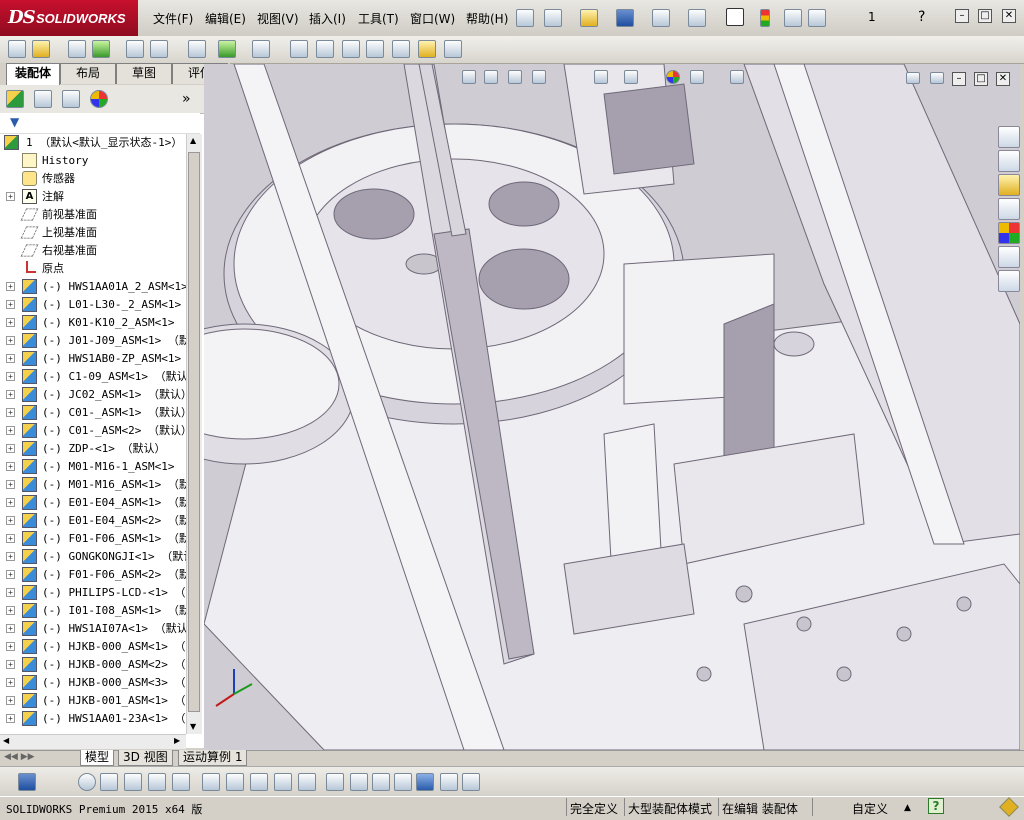 The image size is (1024, 820). I want to click on box-wireframe-icon, so click(403, 782).